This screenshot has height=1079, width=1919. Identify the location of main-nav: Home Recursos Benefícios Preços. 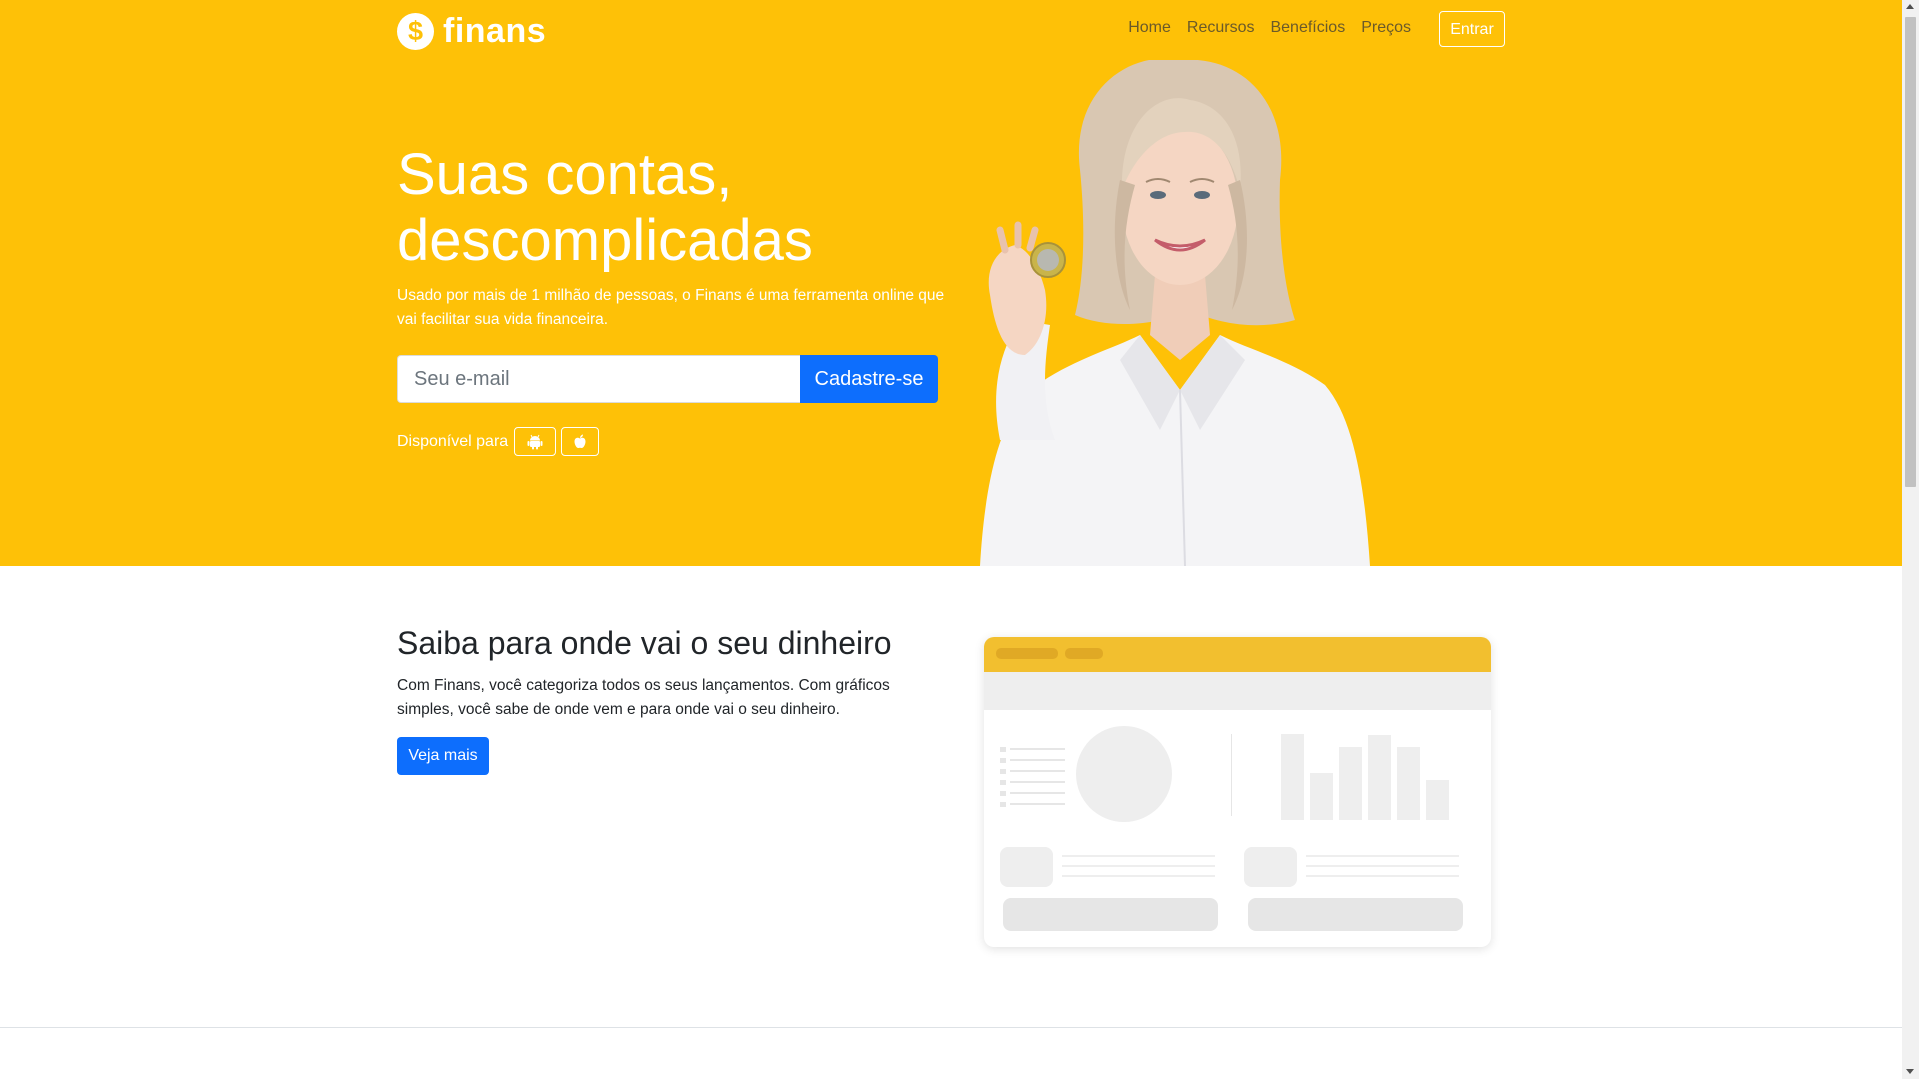
(1269, 28).